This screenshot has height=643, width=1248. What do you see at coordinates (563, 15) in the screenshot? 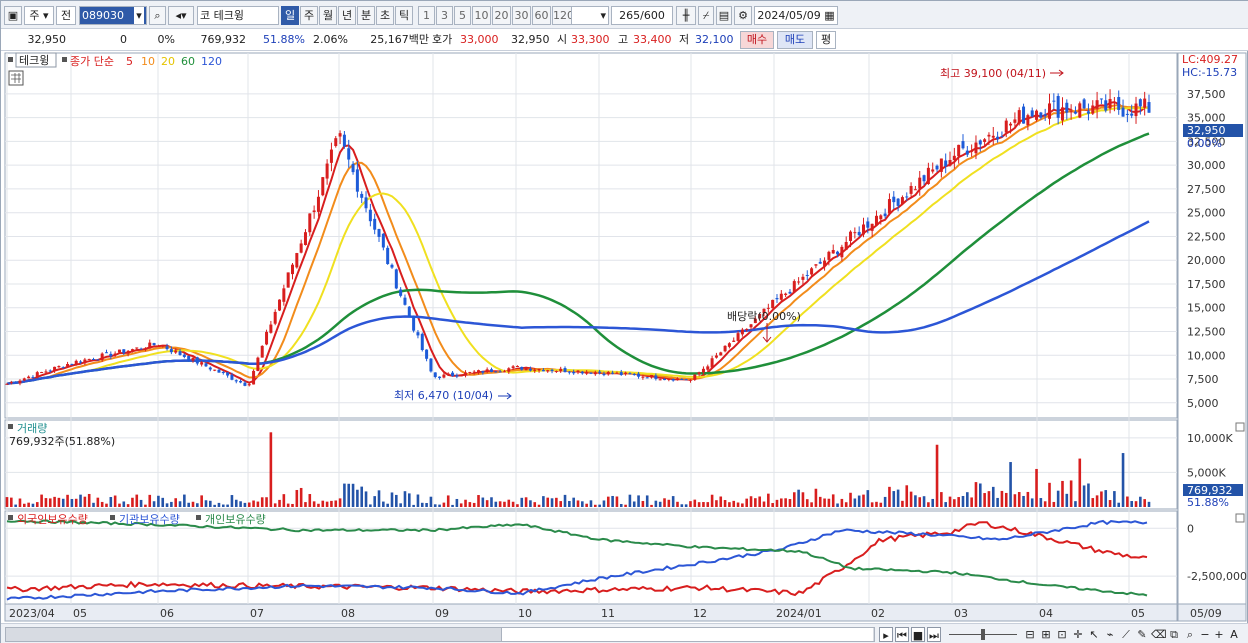
I see `interval-button: 120` at bounding box center [563, 15].